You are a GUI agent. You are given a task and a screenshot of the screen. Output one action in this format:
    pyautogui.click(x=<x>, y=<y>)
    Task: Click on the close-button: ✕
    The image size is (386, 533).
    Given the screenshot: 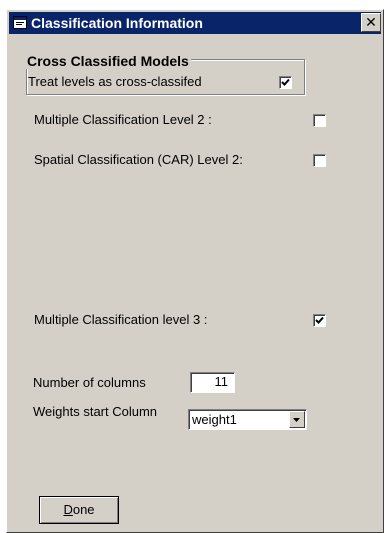 What is the action you would take?
    pyautogui.click(x=371, y=22)
    